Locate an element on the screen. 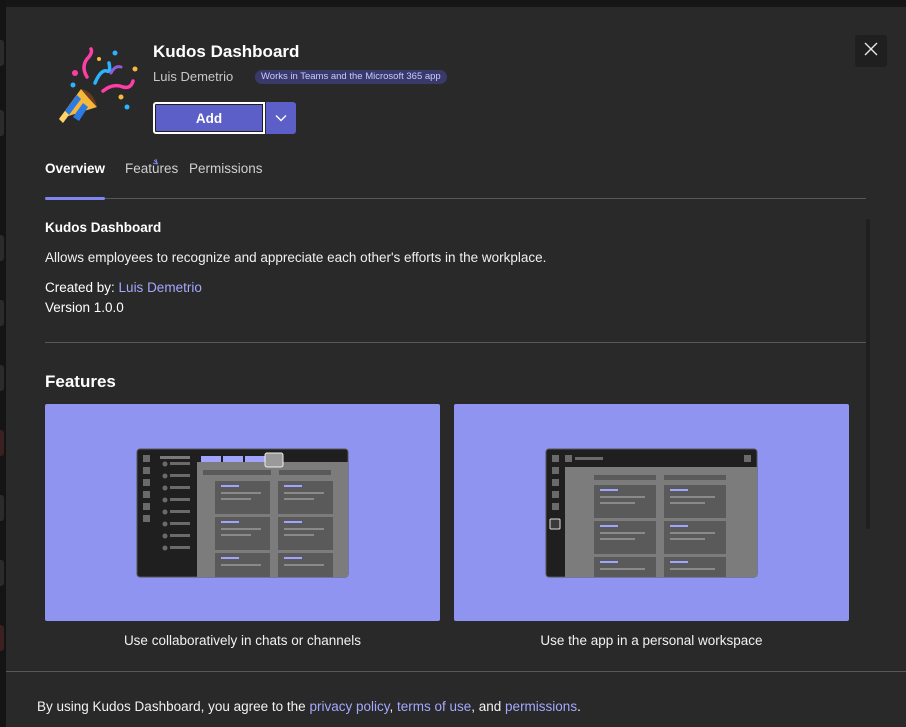 The image size is (906, 727). close-icon is located at coordinates (871, 51).